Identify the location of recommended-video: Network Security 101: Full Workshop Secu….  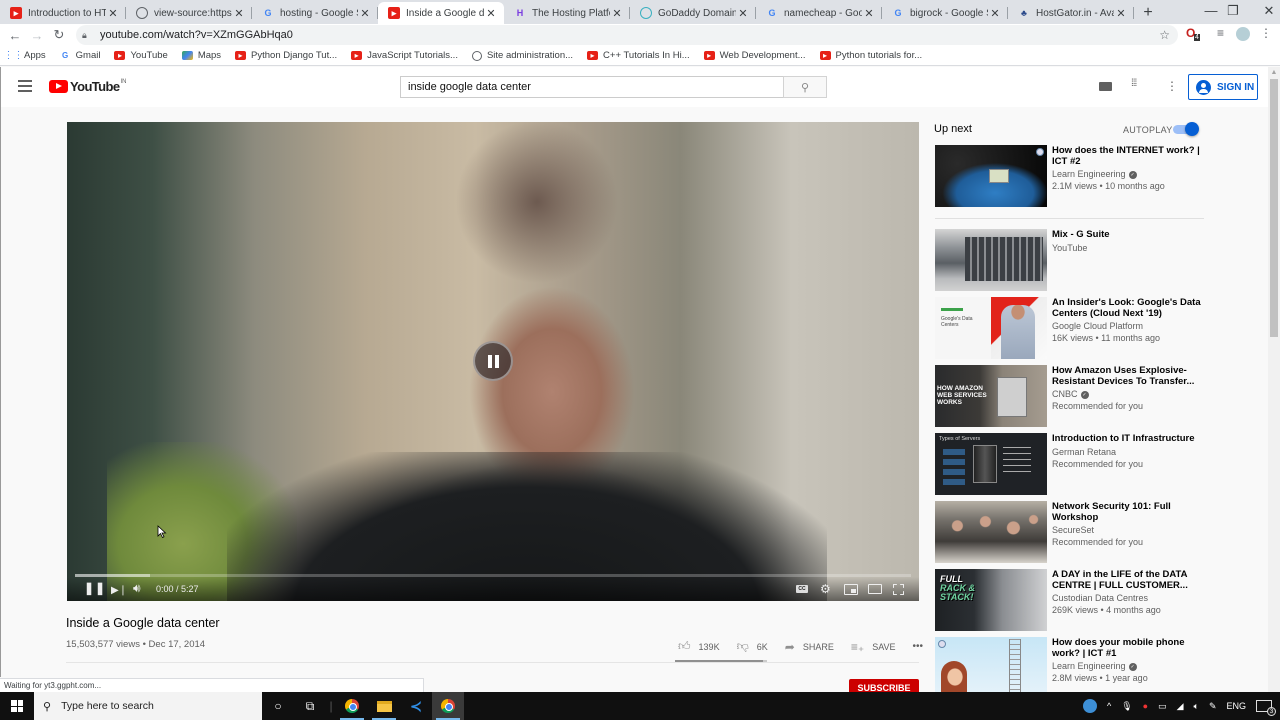
(1070, 532).